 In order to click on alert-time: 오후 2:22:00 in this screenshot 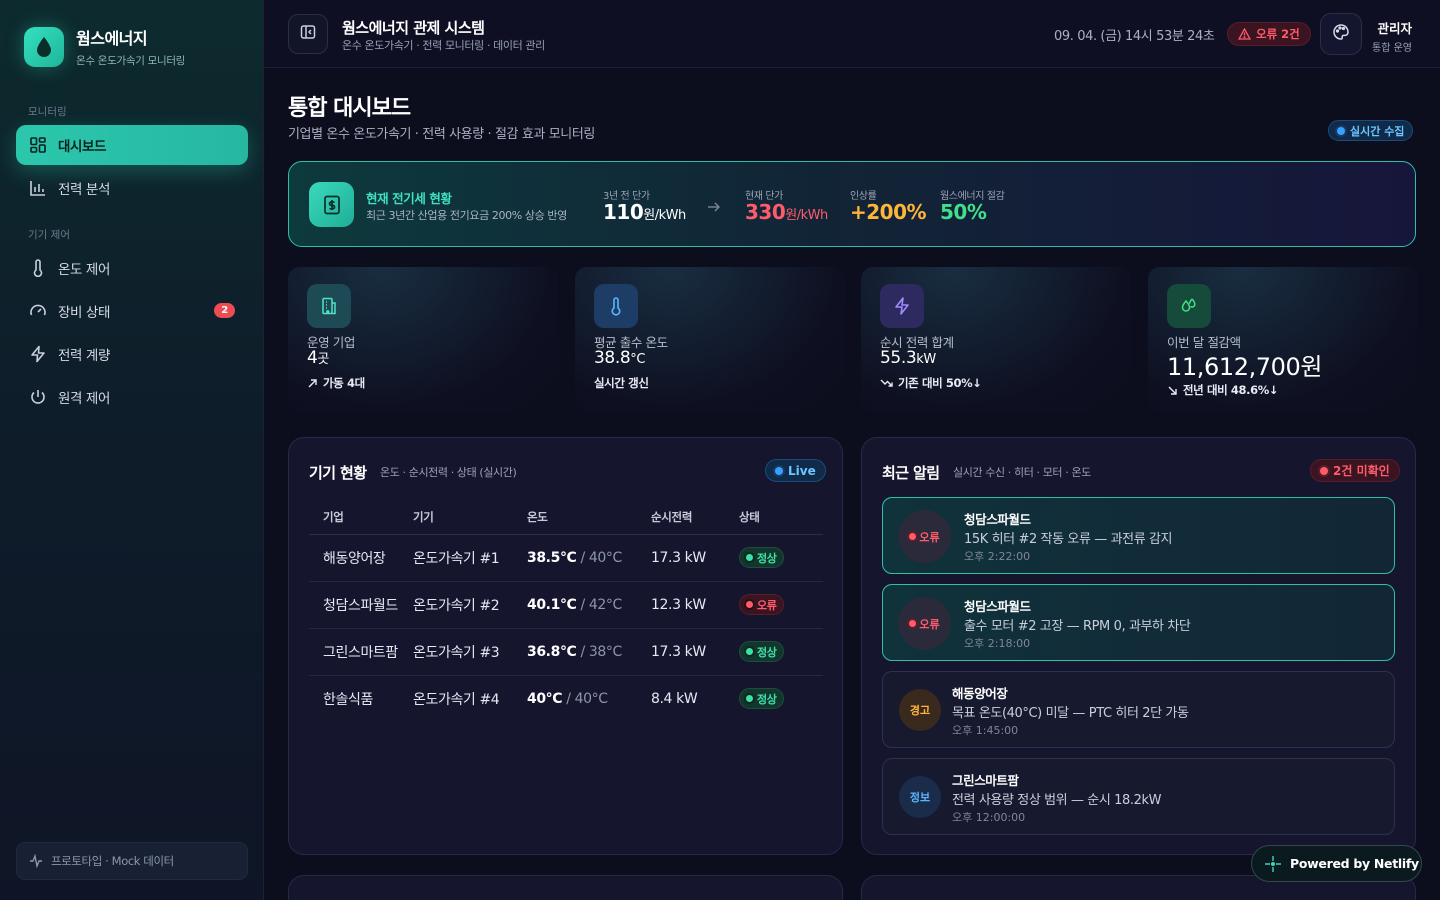, I will do `click(997, 556)`.